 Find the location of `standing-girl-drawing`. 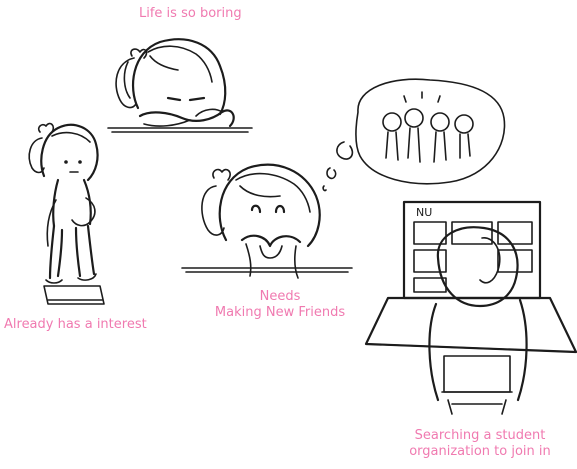

standing-girl-drawing is located at coordinates (66, 213).